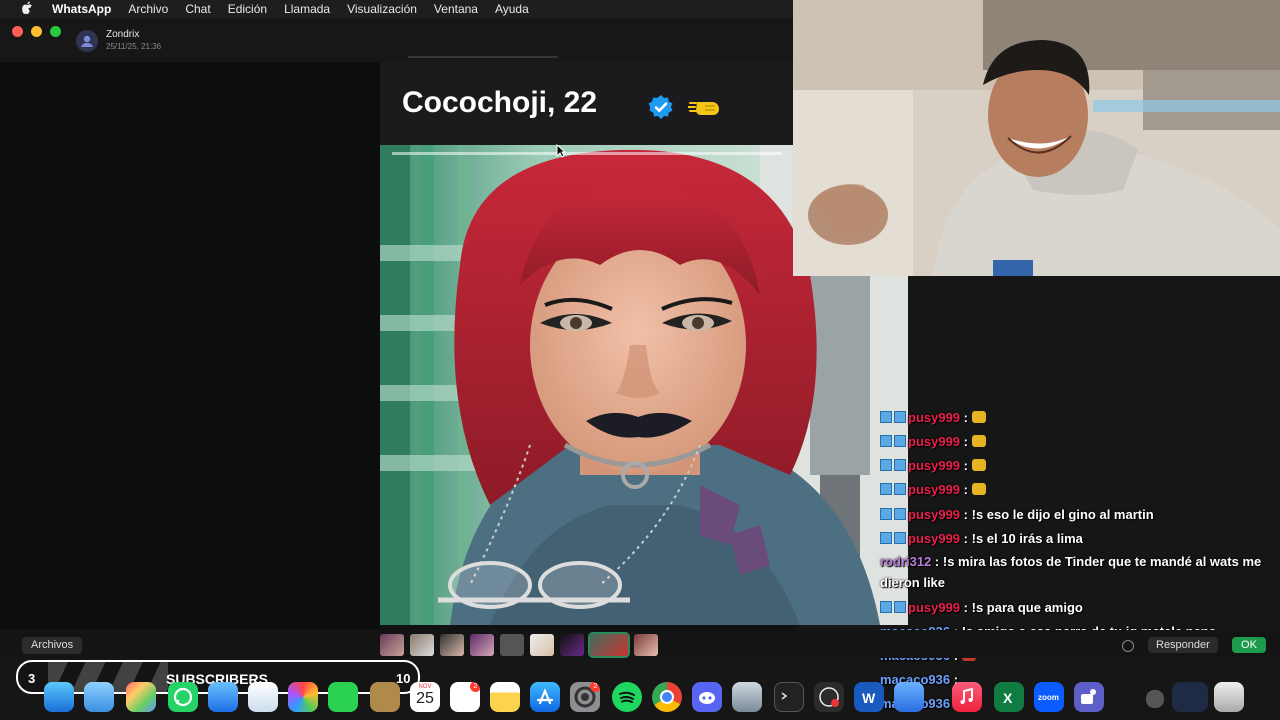  Describe the element at coordinates (512, 9) in the screenshot. I see `menu-ayuda: Ayuda` at that location.